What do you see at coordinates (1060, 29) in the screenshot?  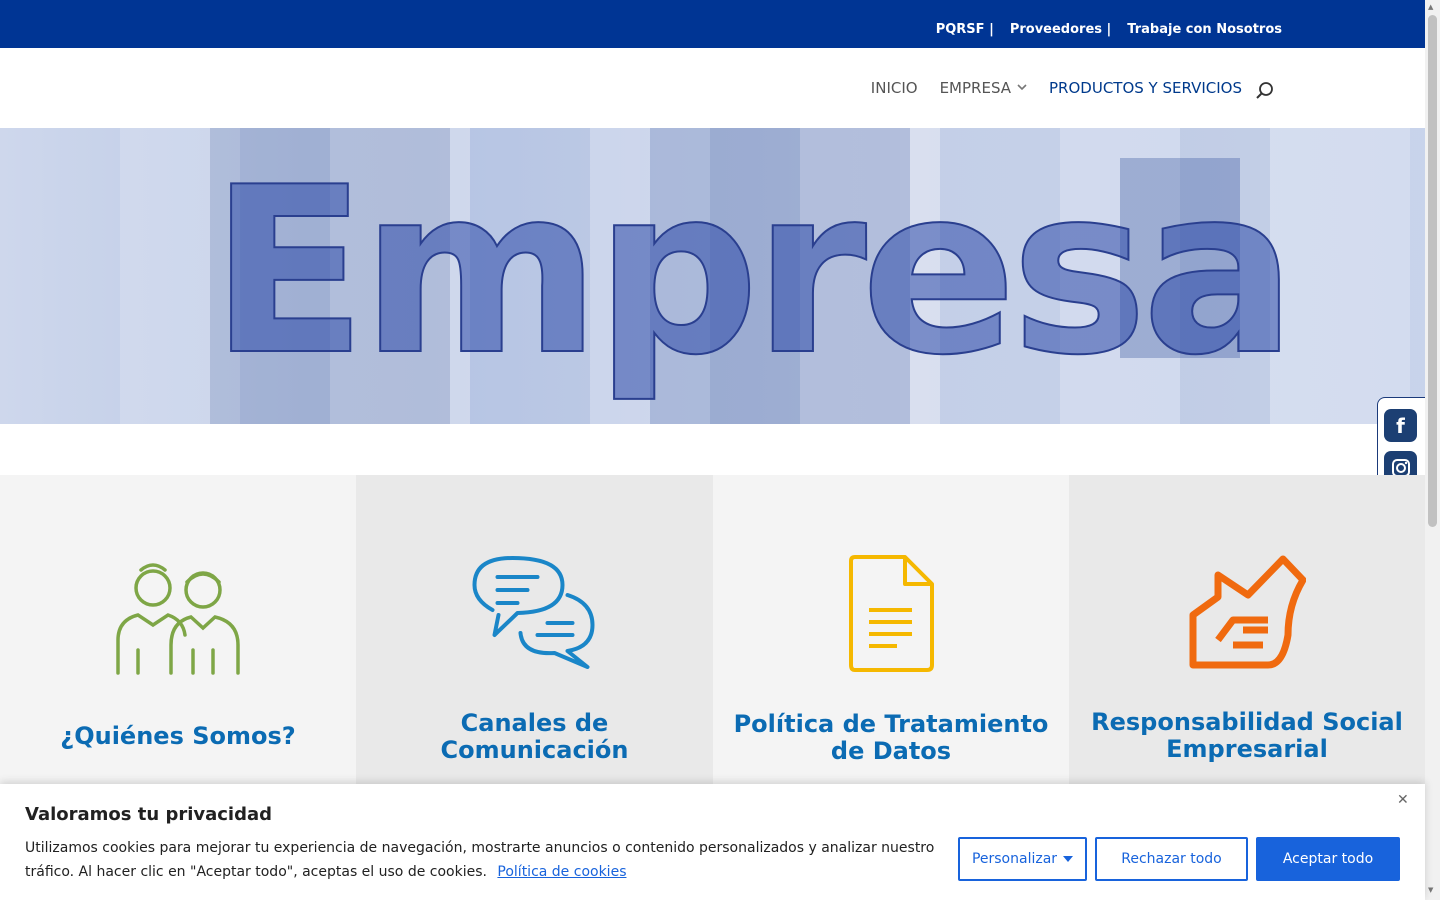 I see `proveedores-link: Proveedores |` at bounding box center [1060, 29].